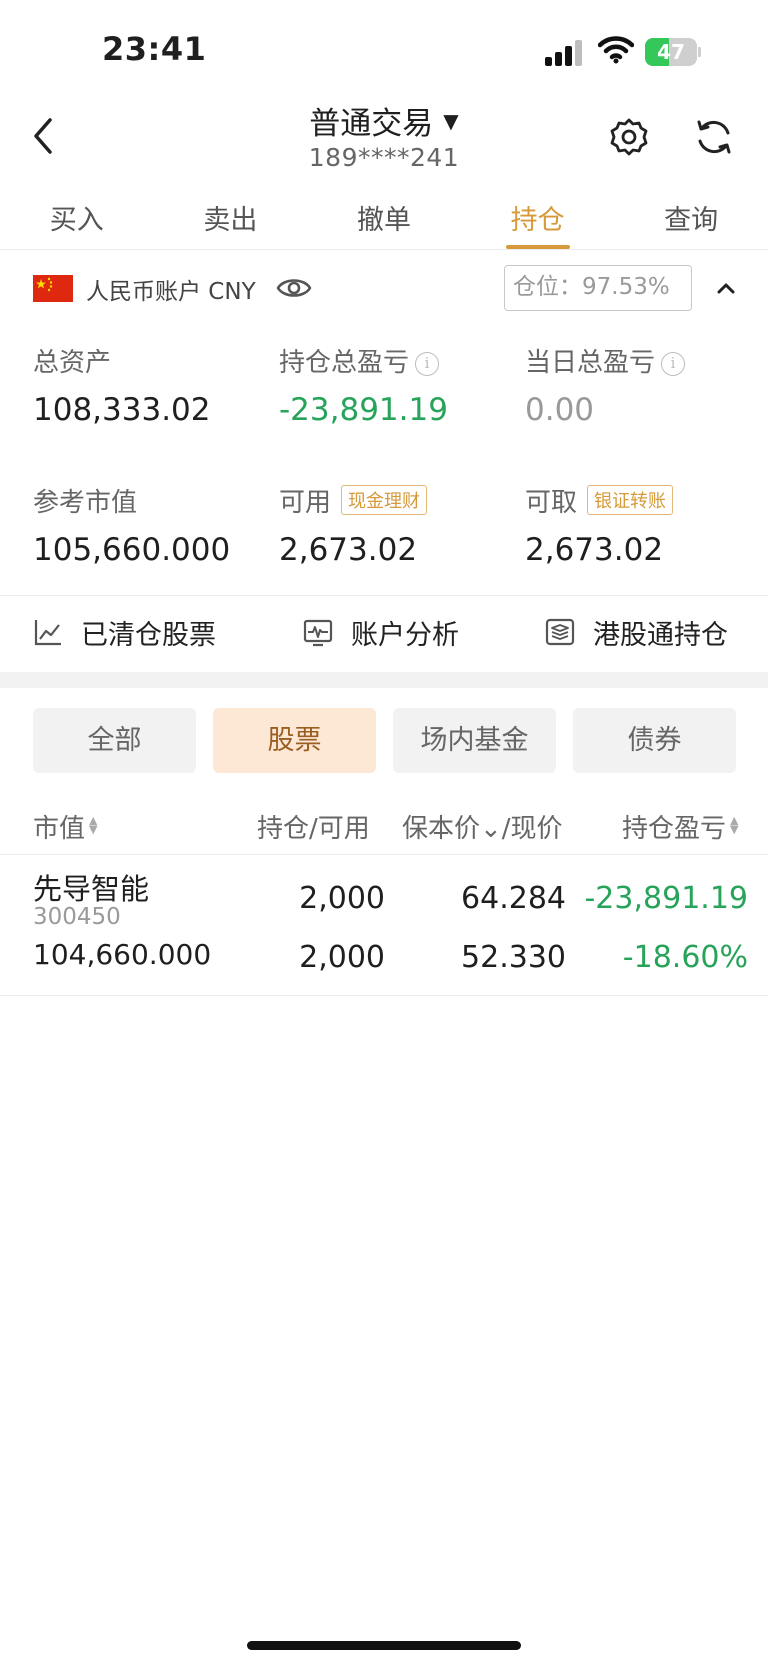 The image size is (768, 1665). Describe the element at coordinates (560, 632) in the screenshot. I see `layers-icon` at that location.